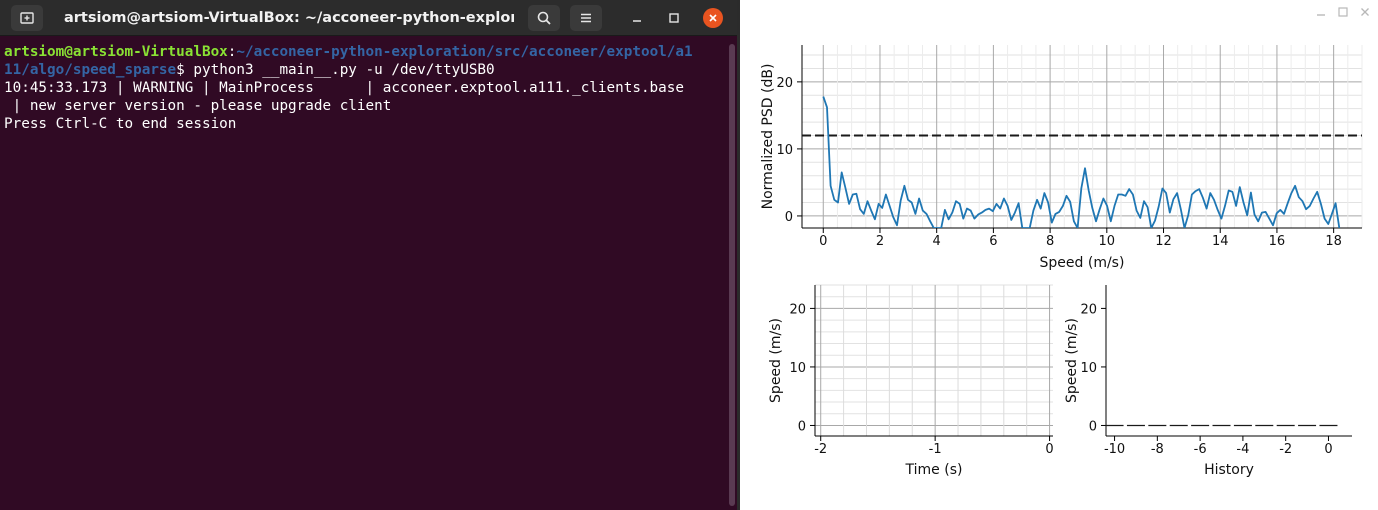 The width and height of the screenshot is (1378, 510). I want to click on x-tick-label: 10, so click(1107, 241).